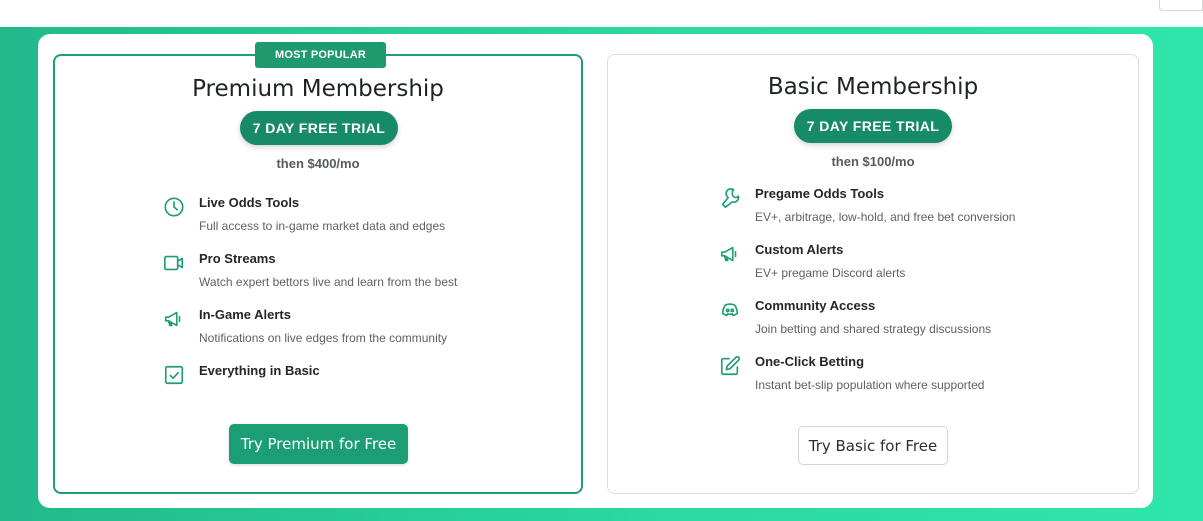 The height and width of the screenshot is (521, 1203). Describe the element at coordinates (873, 161) in the screenshot. I see `basic-price: then $100/mo` at that location.